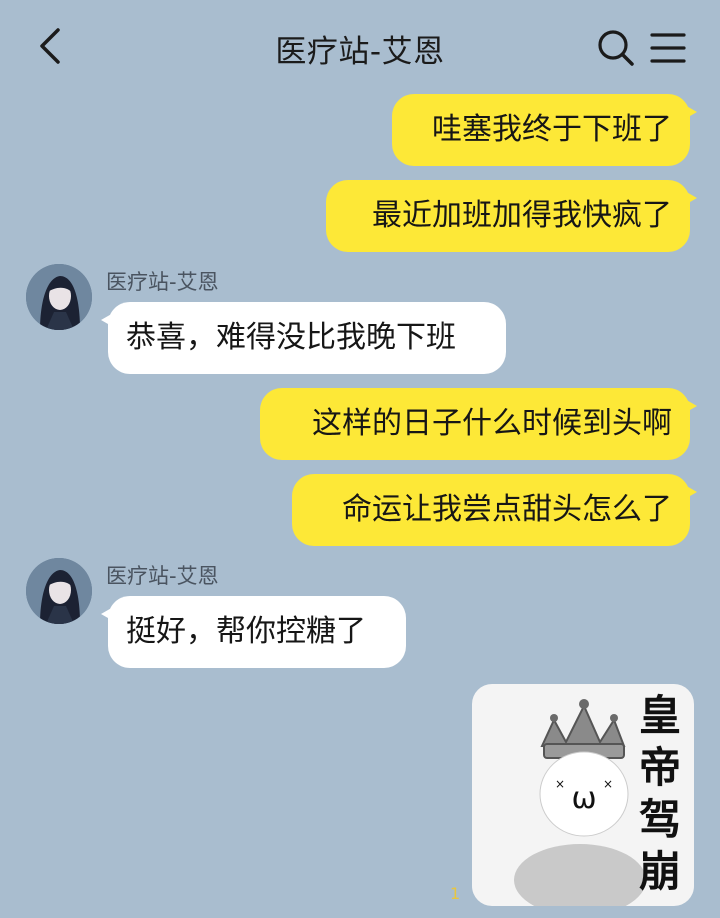  Describe the element at coordinates (253, 632) in the screenshot. I see `message-bubble-incoming: 挺好，帮你控糖了` at that location.